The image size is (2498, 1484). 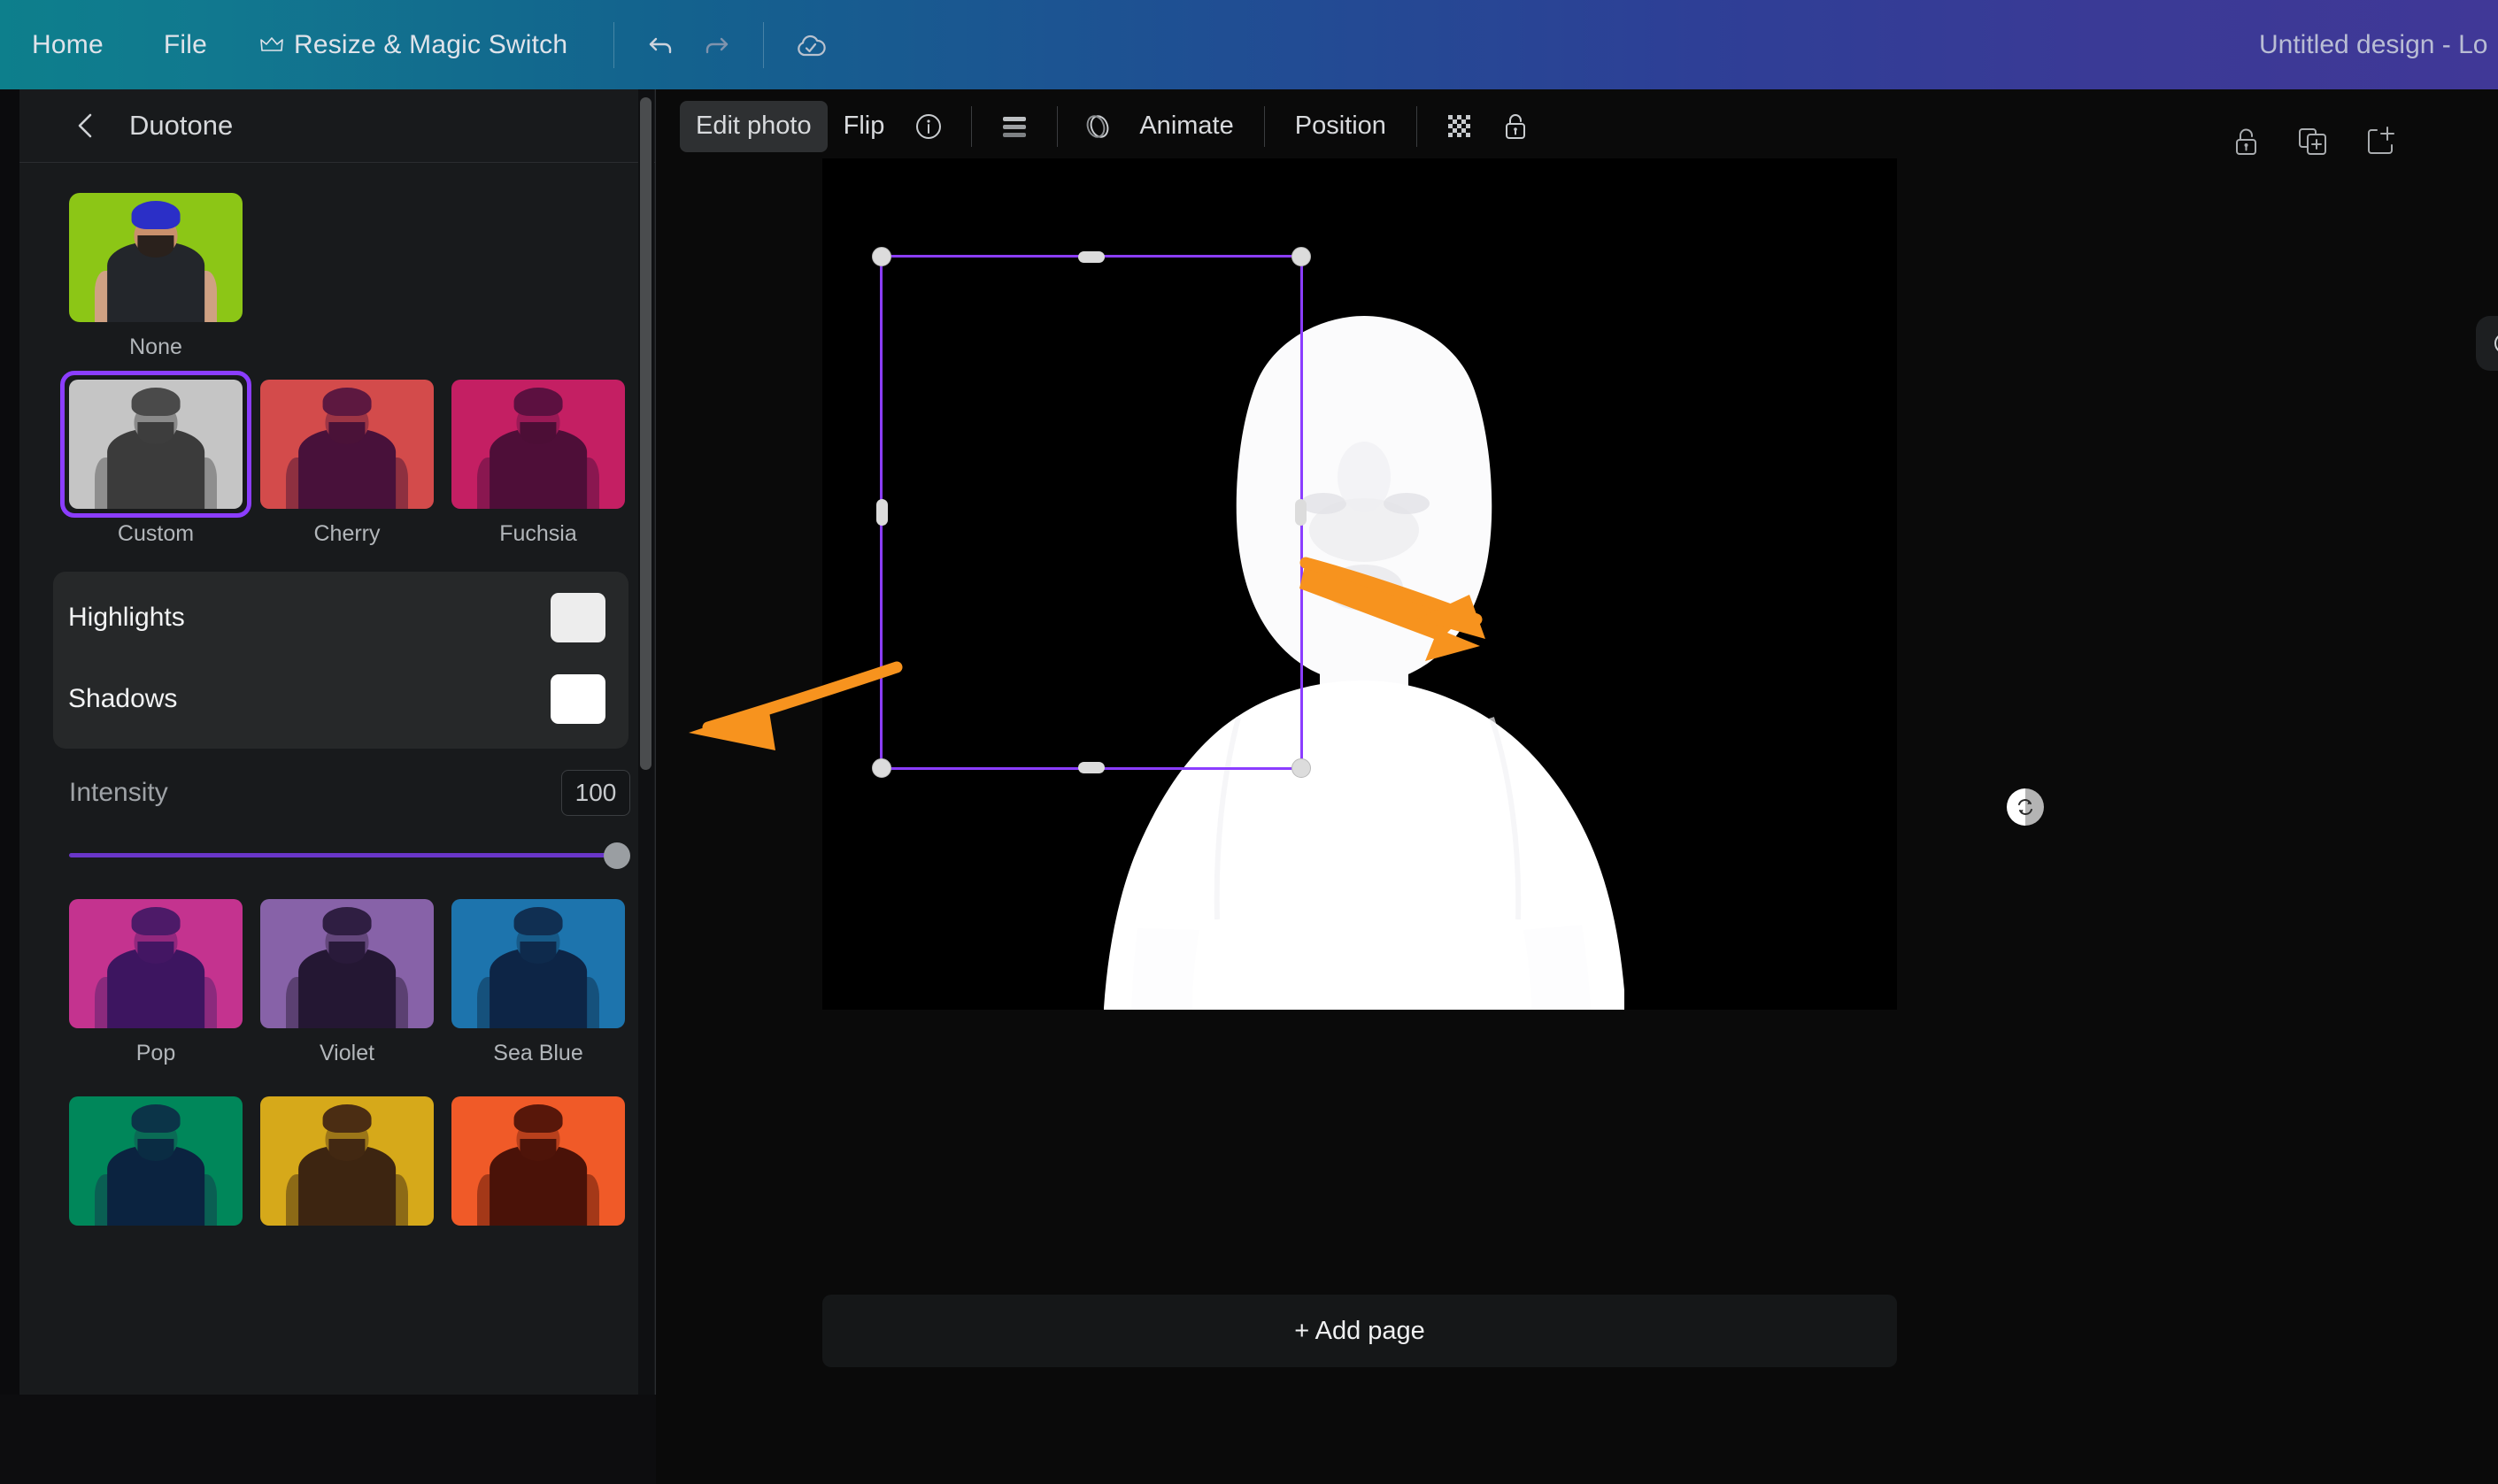 What do you see at coordinates (928, 126) in the screenshot?
I see `info-icon` at bounding box center [928, 126].